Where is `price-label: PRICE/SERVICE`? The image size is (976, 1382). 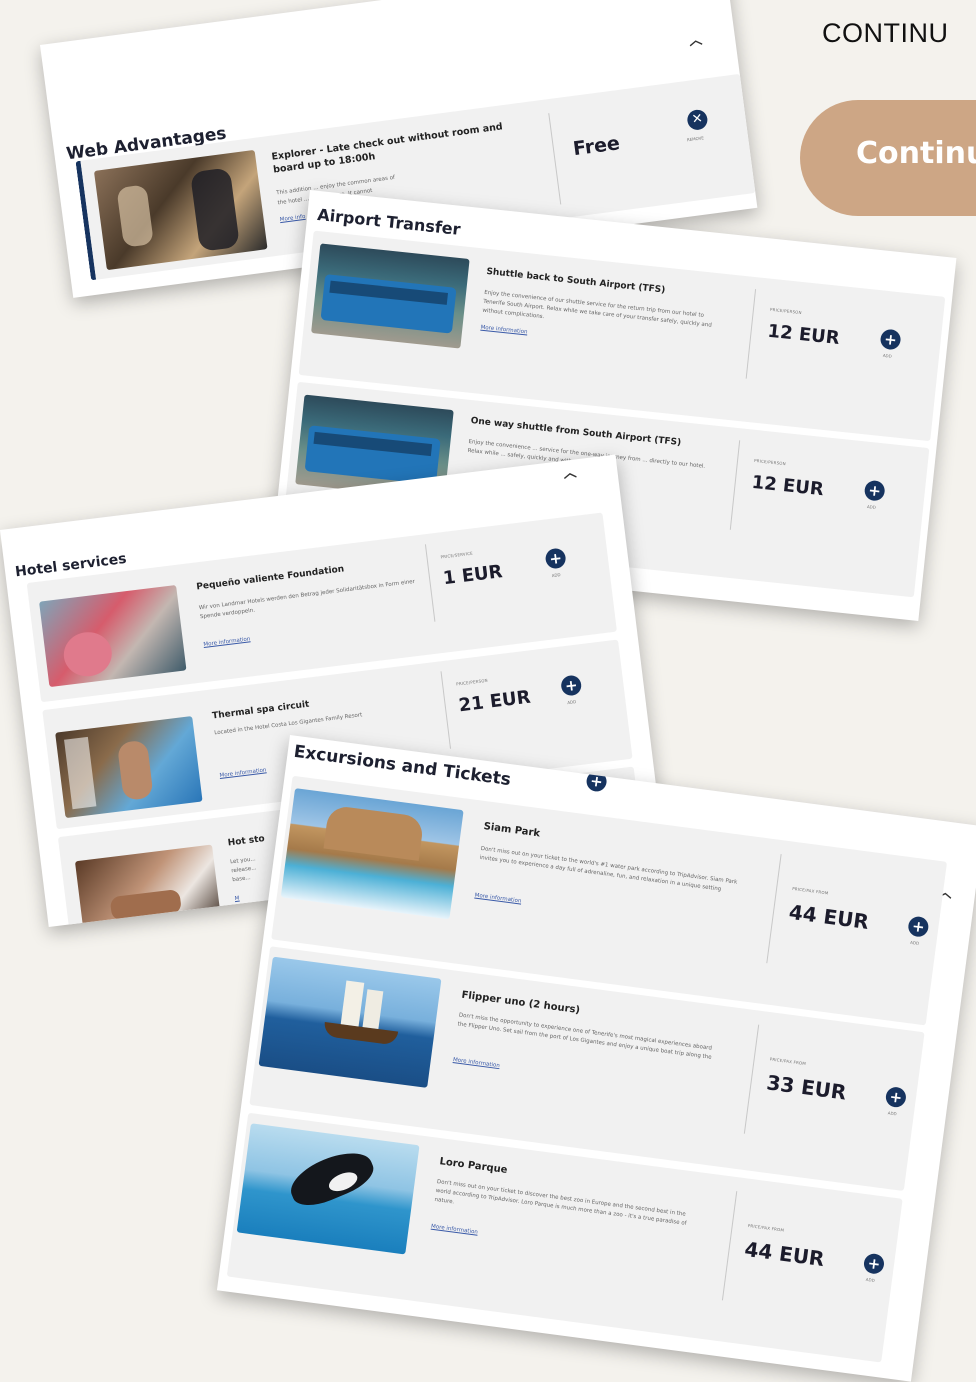 price-label: PRICE/SERVICE is located at coordinates (457, 555).